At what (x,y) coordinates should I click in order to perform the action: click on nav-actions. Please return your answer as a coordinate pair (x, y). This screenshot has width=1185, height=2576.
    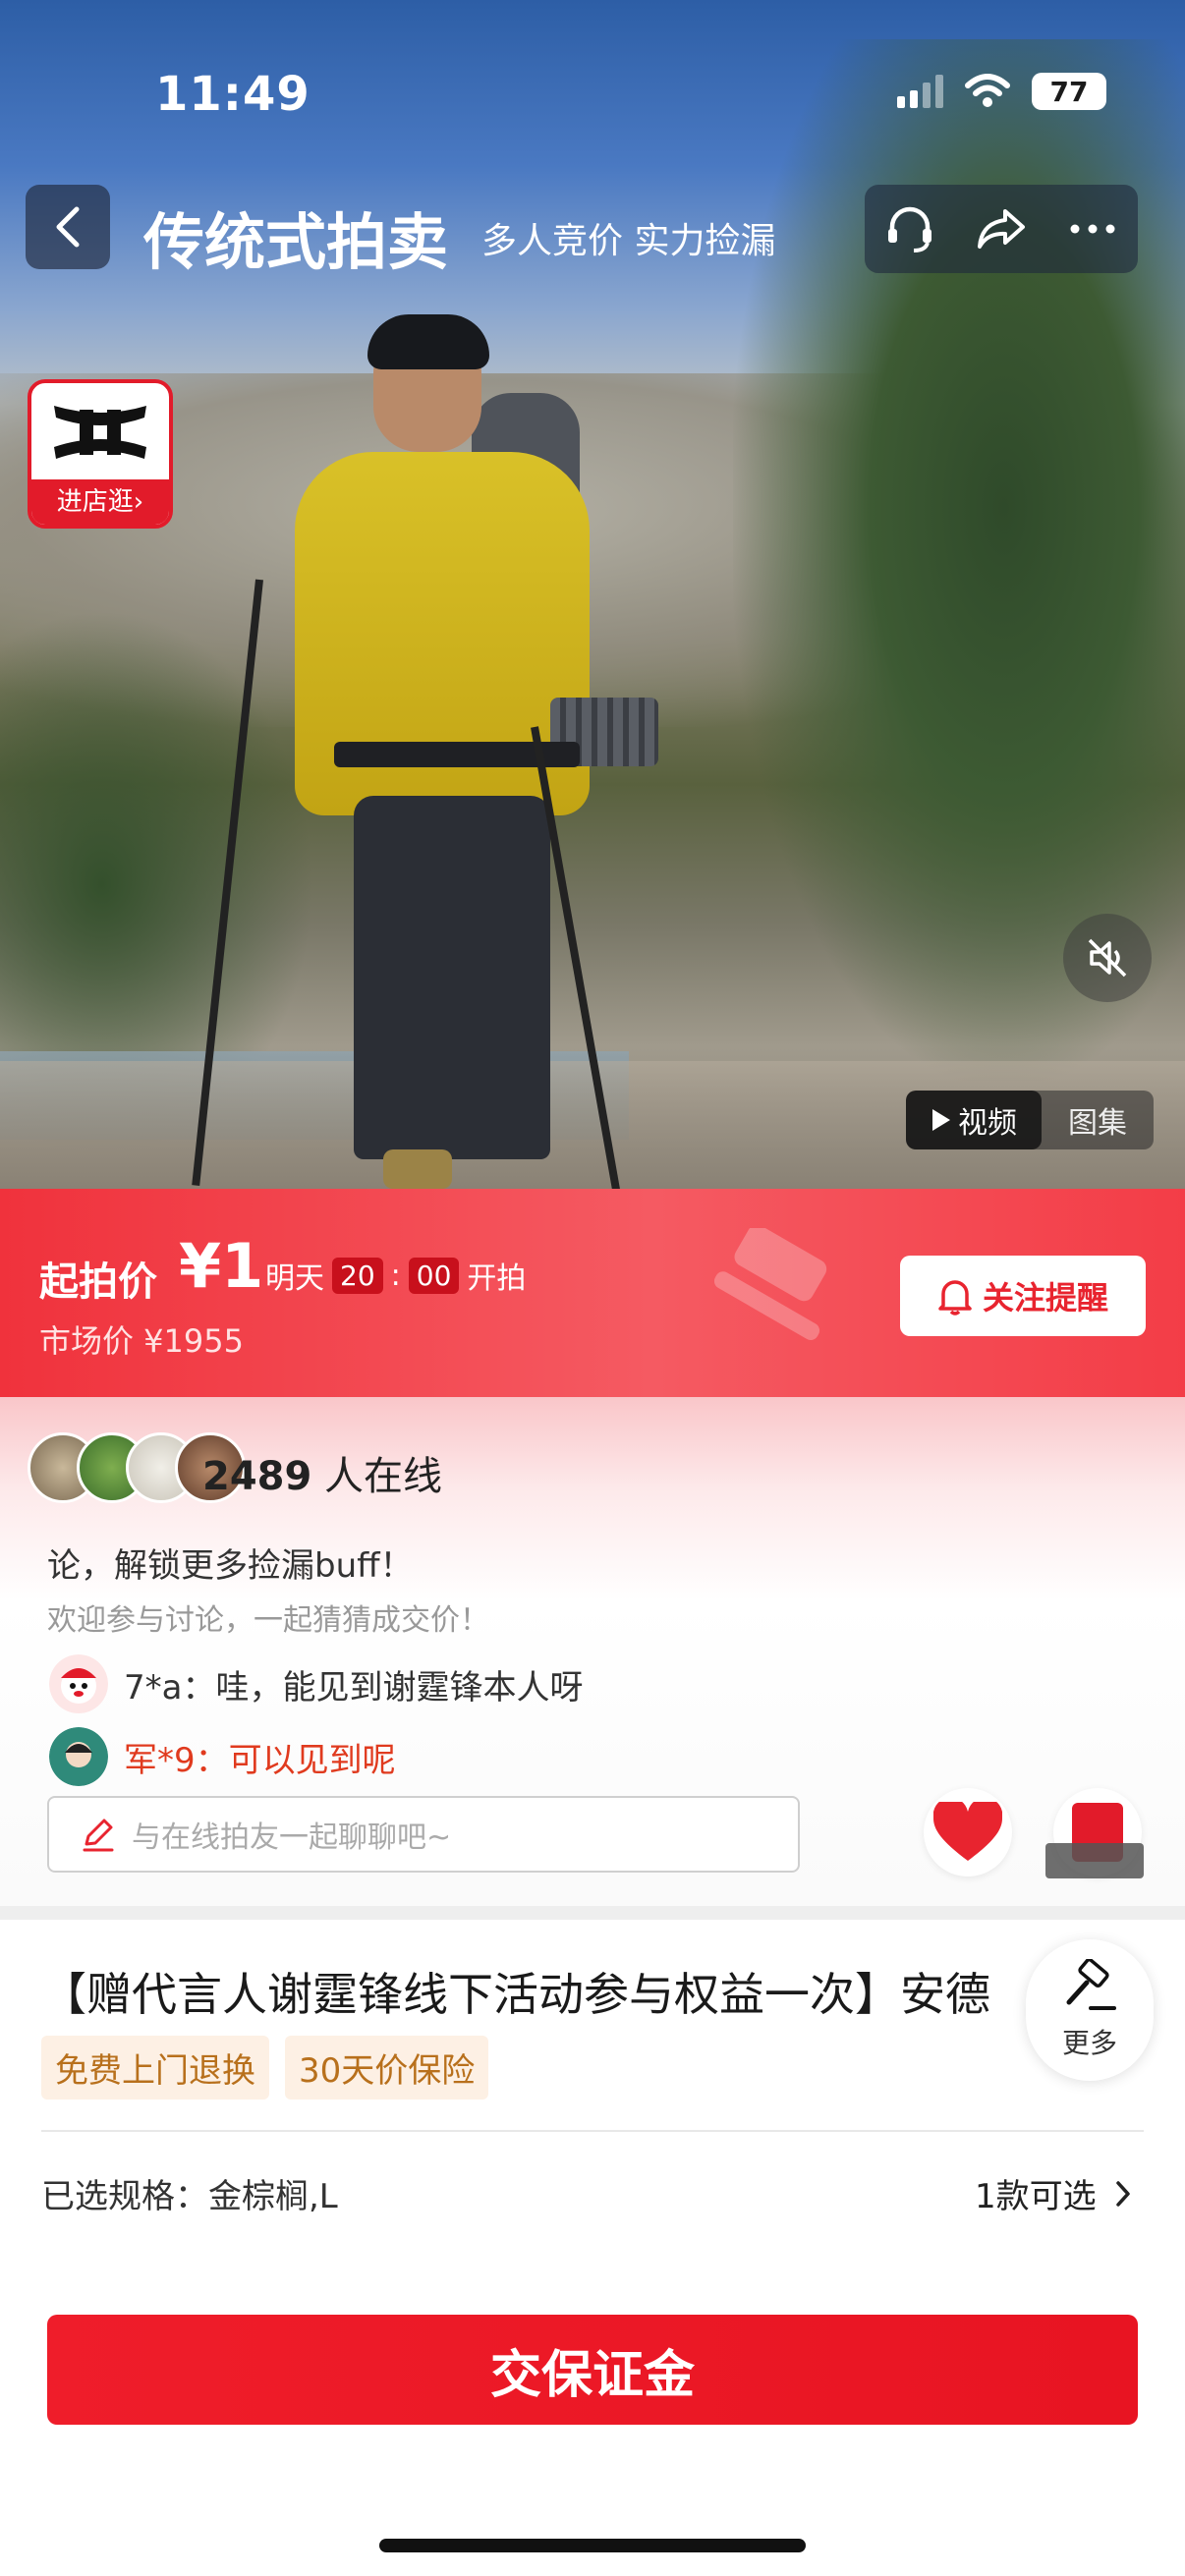
    Looking at the image, I should click on (1002, 229).